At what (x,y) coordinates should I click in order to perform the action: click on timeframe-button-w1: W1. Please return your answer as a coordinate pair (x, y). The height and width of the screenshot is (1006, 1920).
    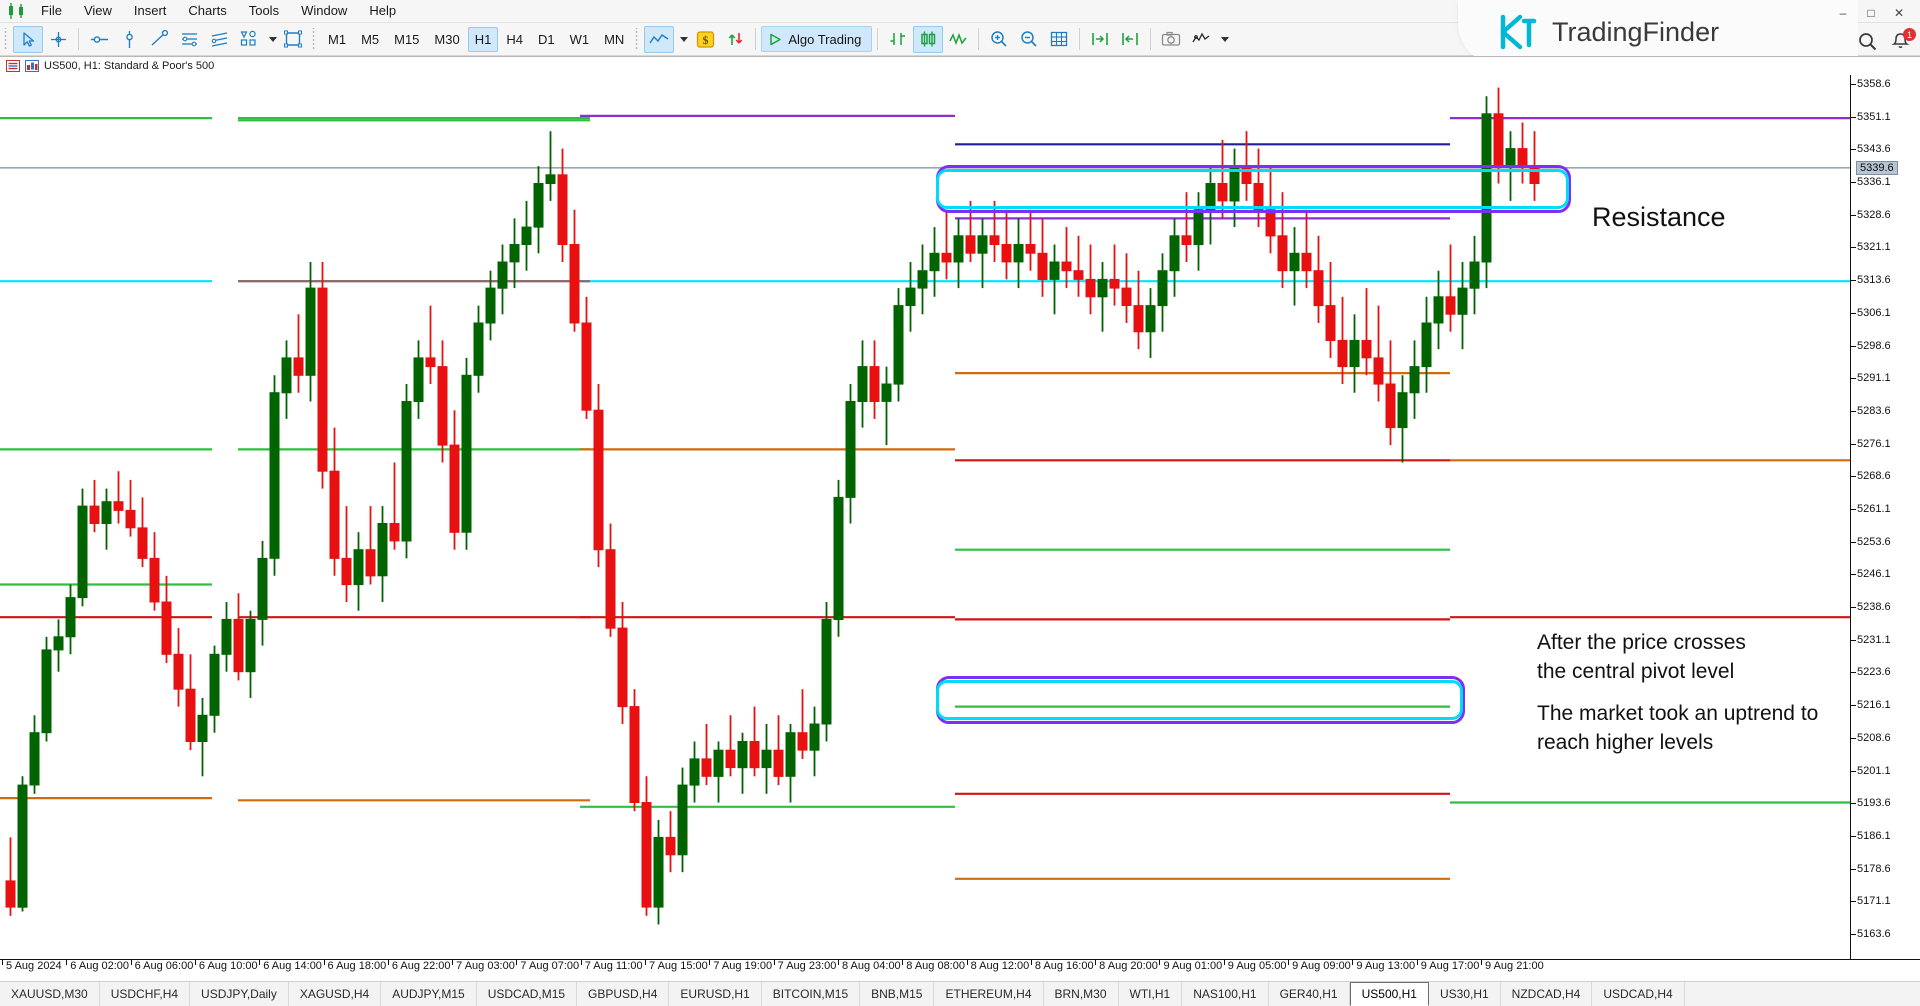
    Looking at the image, I should click on (580, 39).